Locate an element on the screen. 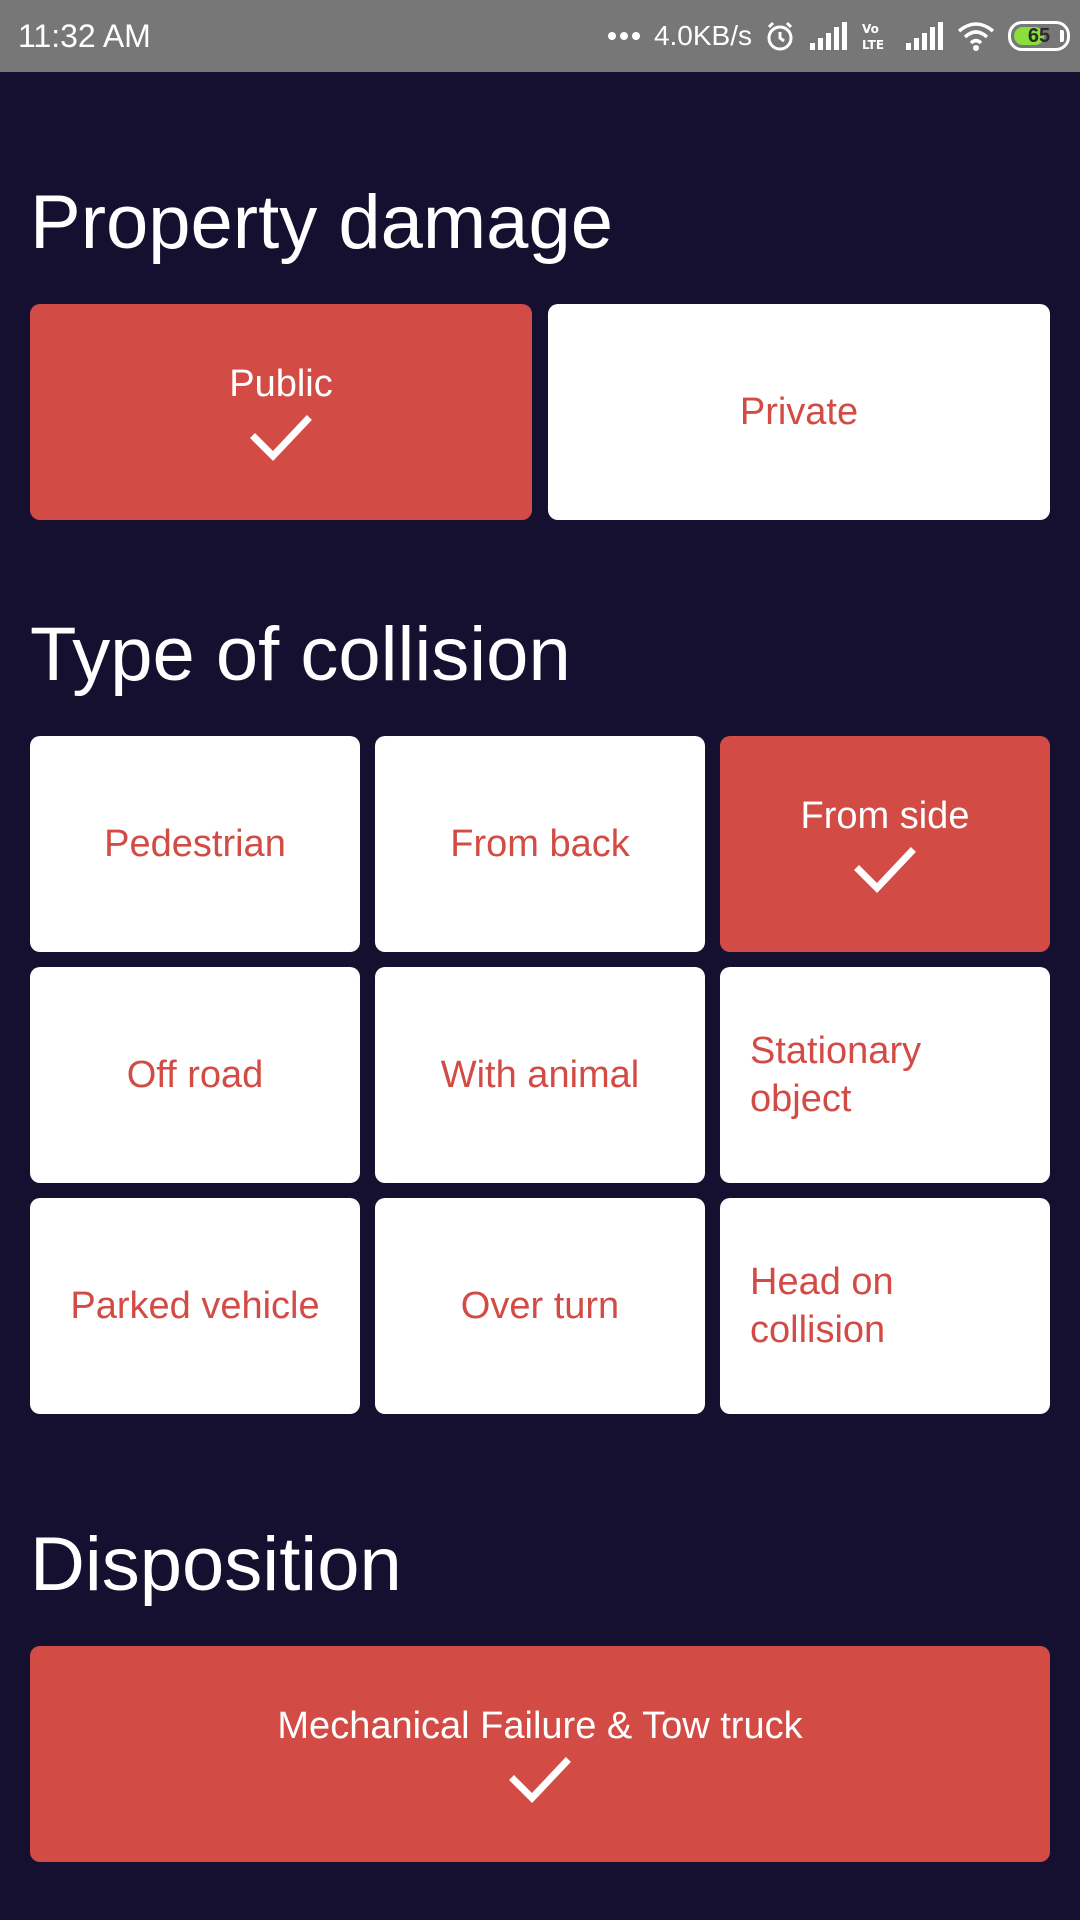  option-public: Public is located at coordinates (281, 412).